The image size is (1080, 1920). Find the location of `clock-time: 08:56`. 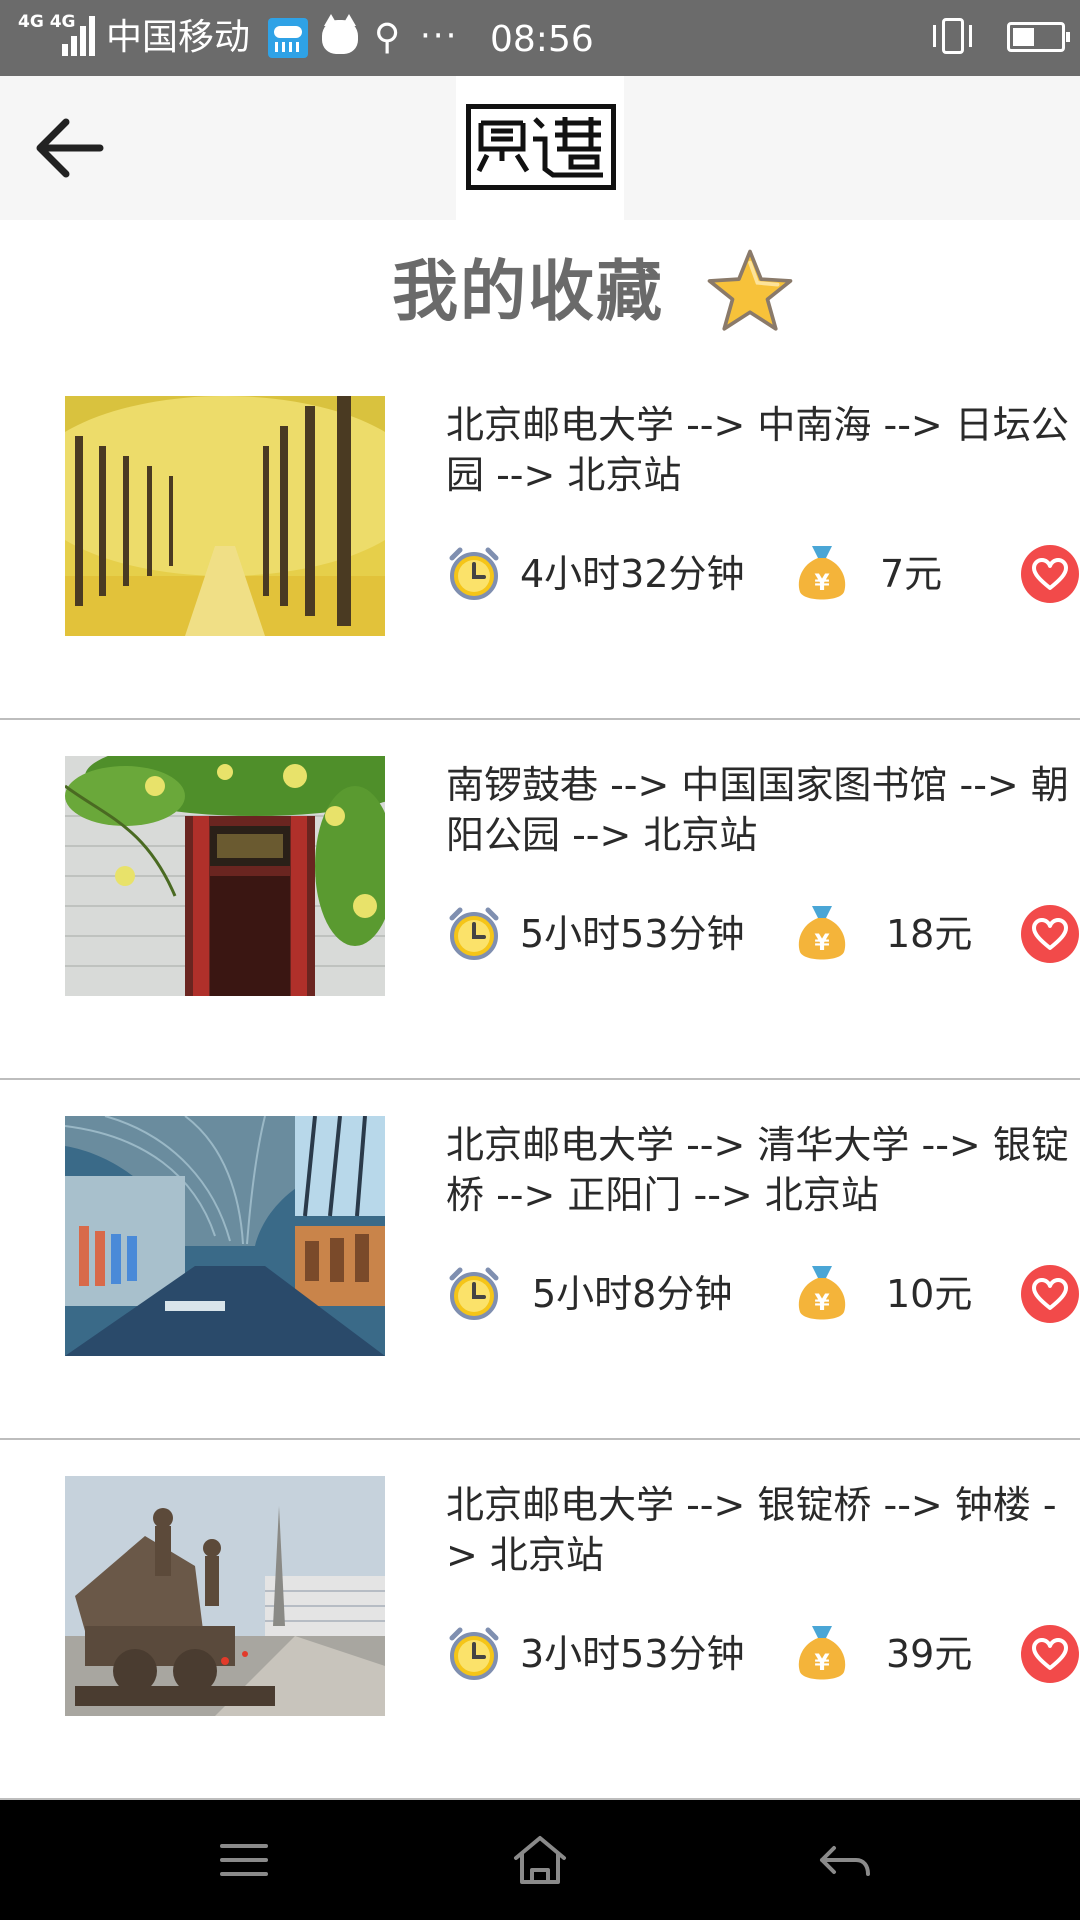

clock-time: 08:56 is located at coordinates (542, 39).